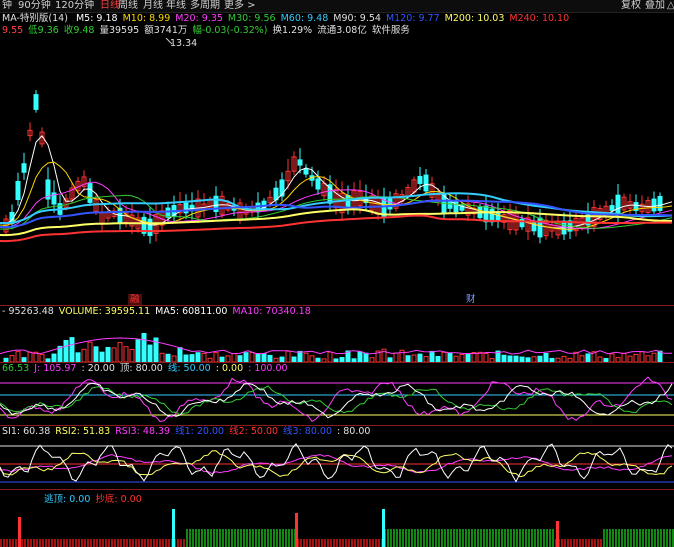  What do you see at coordinates (189, 368) in the screenshot?
I see `kdj-value-4: 线: 50.00` at bounding box center [189, 368].